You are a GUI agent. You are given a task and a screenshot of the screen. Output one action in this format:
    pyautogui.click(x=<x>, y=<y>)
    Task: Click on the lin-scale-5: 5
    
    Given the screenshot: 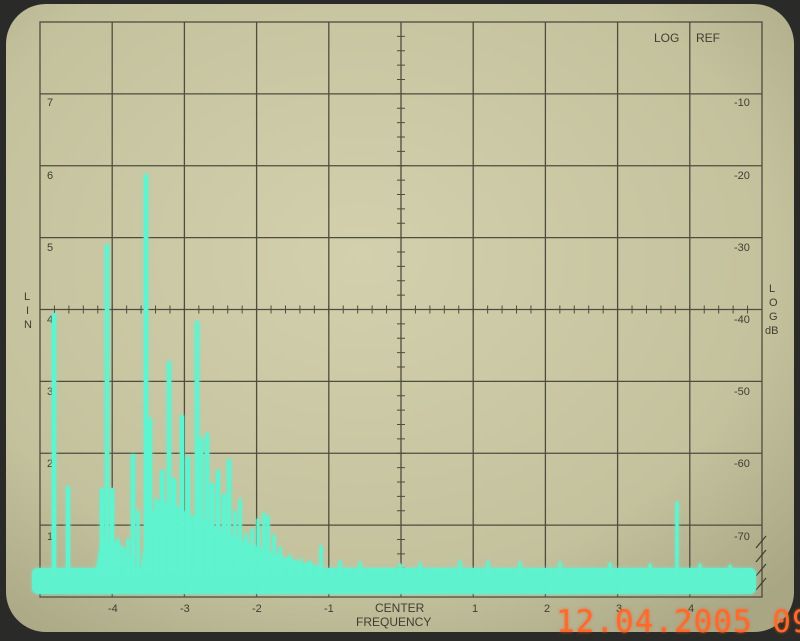 What is the action you would take?
    pyautogui.click(x=50, y=248)
    